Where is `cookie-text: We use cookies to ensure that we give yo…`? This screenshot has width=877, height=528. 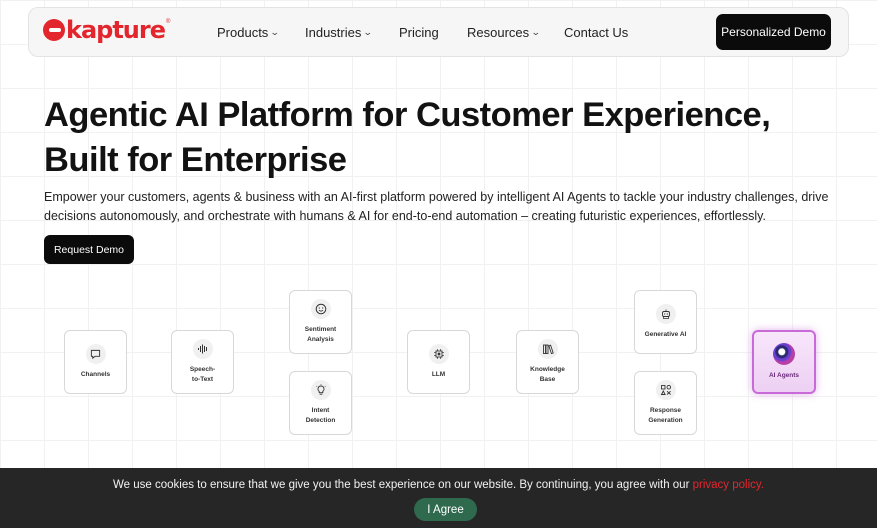
cookie-text: We use cookies to ensure that we give yo… is located at coordinates (403, 485).